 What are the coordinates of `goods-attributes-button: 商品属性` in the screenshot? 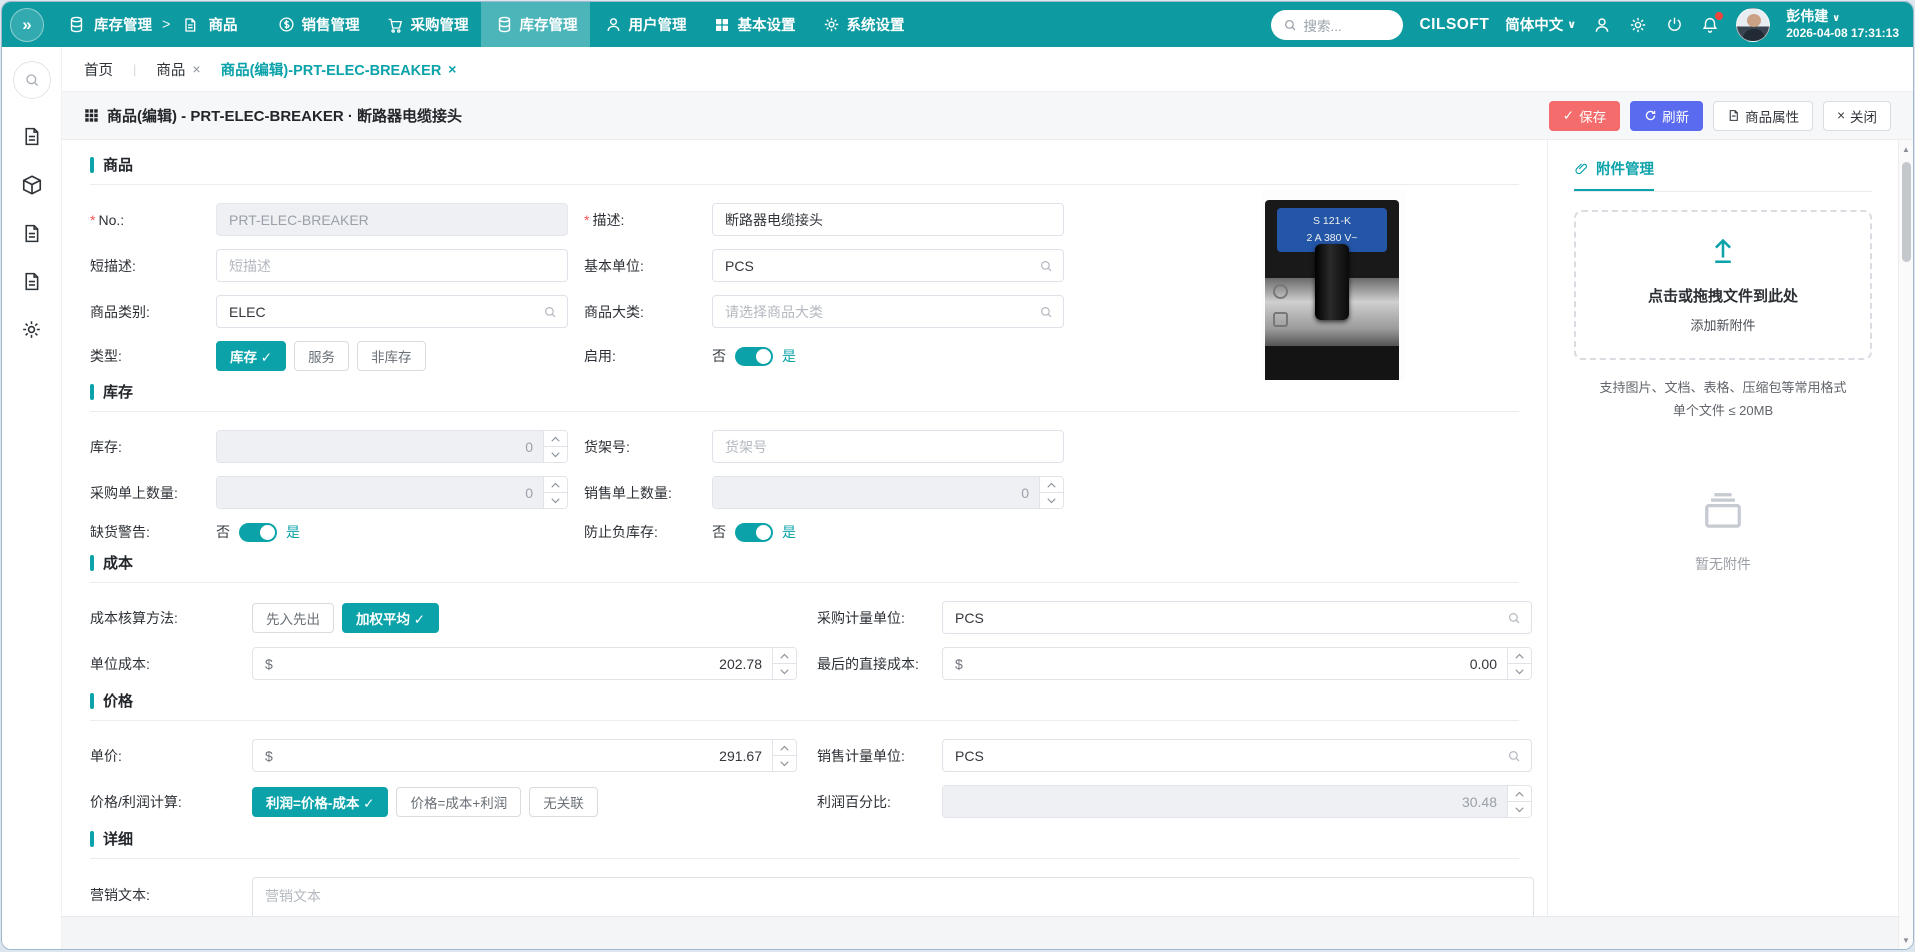 It's located at (1763, 115).